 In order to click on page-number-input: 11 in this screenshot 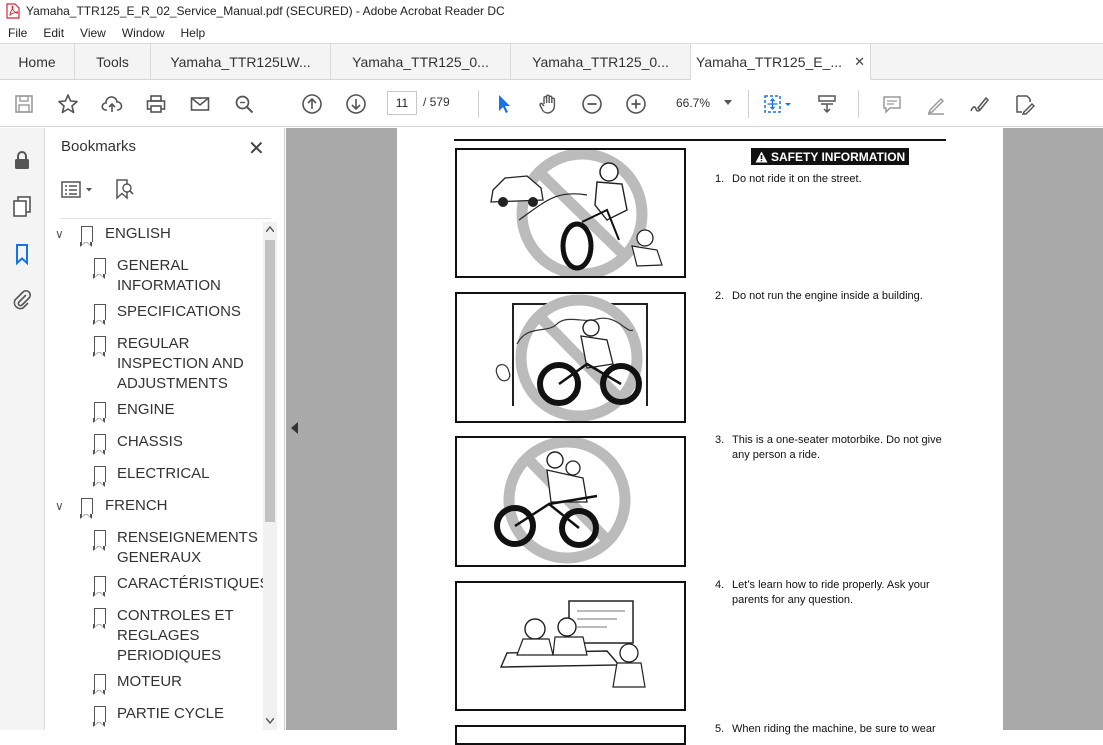, I will do `click(402, 103)`.